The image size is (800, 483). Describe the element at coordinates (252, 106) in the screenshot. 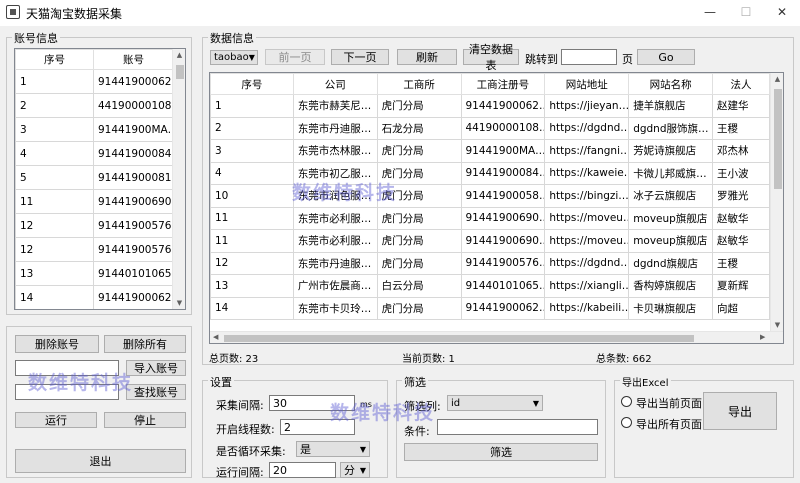

I see `table-cell: 1` at that location.